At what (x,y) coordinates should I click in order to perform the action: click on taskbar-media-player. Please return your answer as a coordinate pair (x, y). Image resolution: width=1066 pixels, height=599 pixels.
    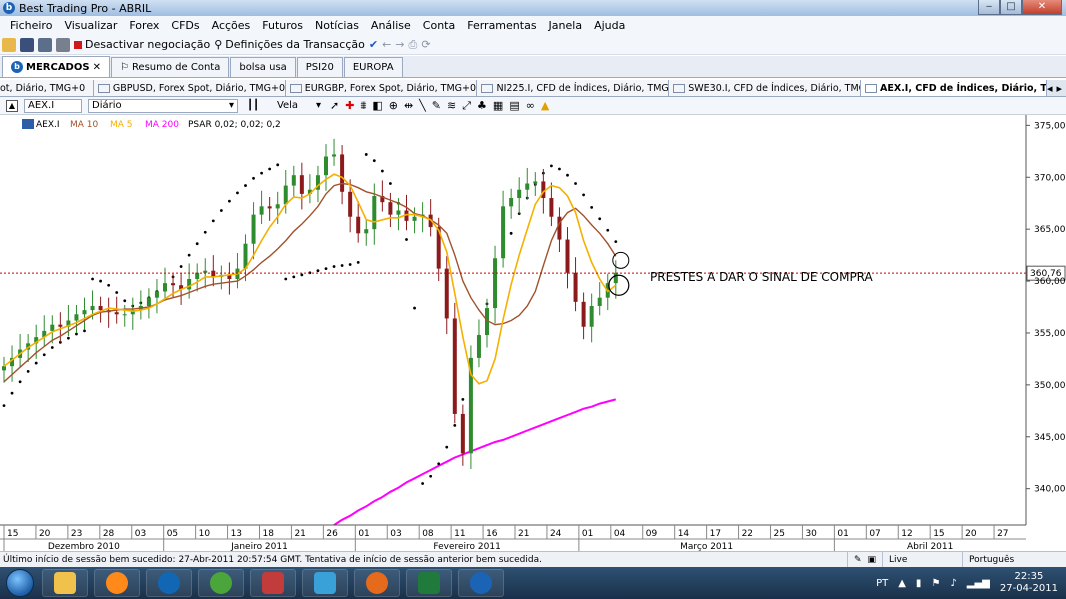
    Looking at the image, I should click on (117, 583).